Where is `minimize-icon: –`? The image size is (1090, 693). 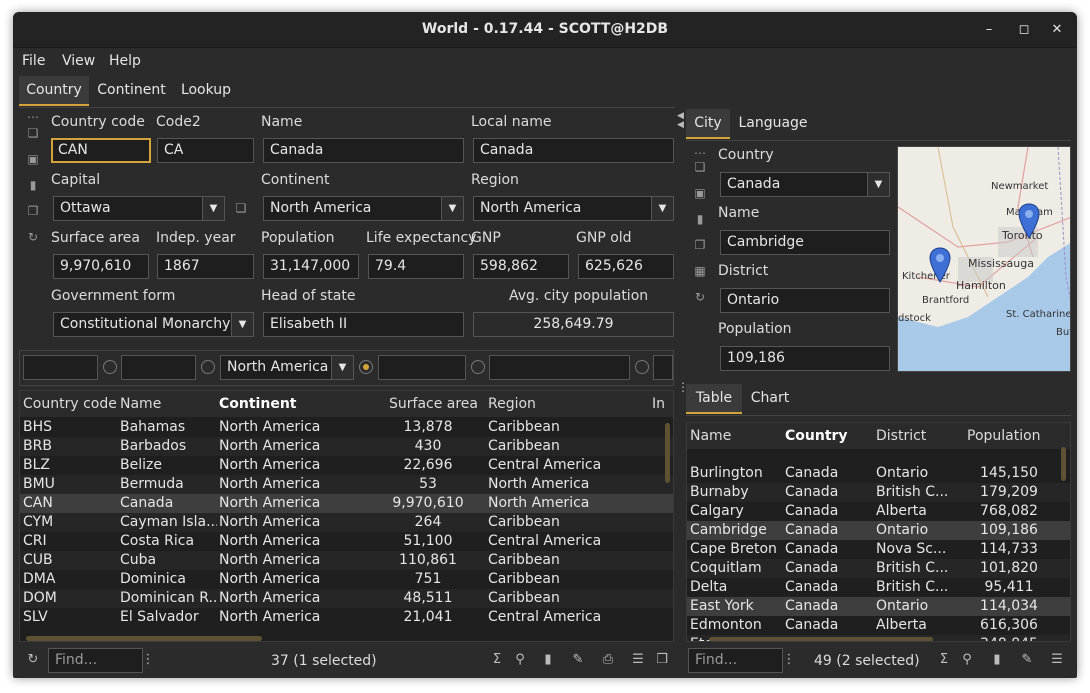
minimize-icon: – is located at coordinates (989, 30).